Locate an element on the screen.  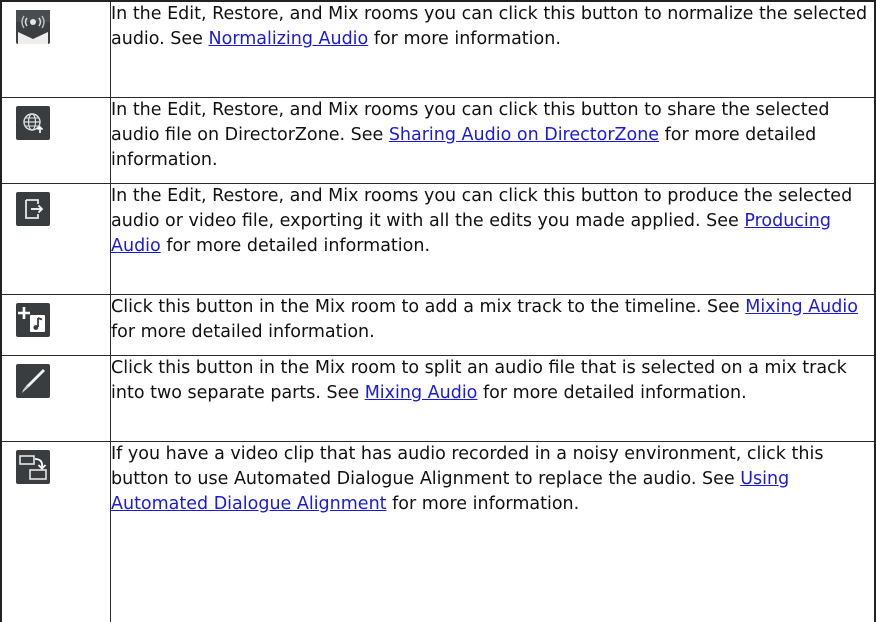
link-sharing-audio-directorzone: Sharing Audio on DirectorZone is located at coordinates (524, 135).